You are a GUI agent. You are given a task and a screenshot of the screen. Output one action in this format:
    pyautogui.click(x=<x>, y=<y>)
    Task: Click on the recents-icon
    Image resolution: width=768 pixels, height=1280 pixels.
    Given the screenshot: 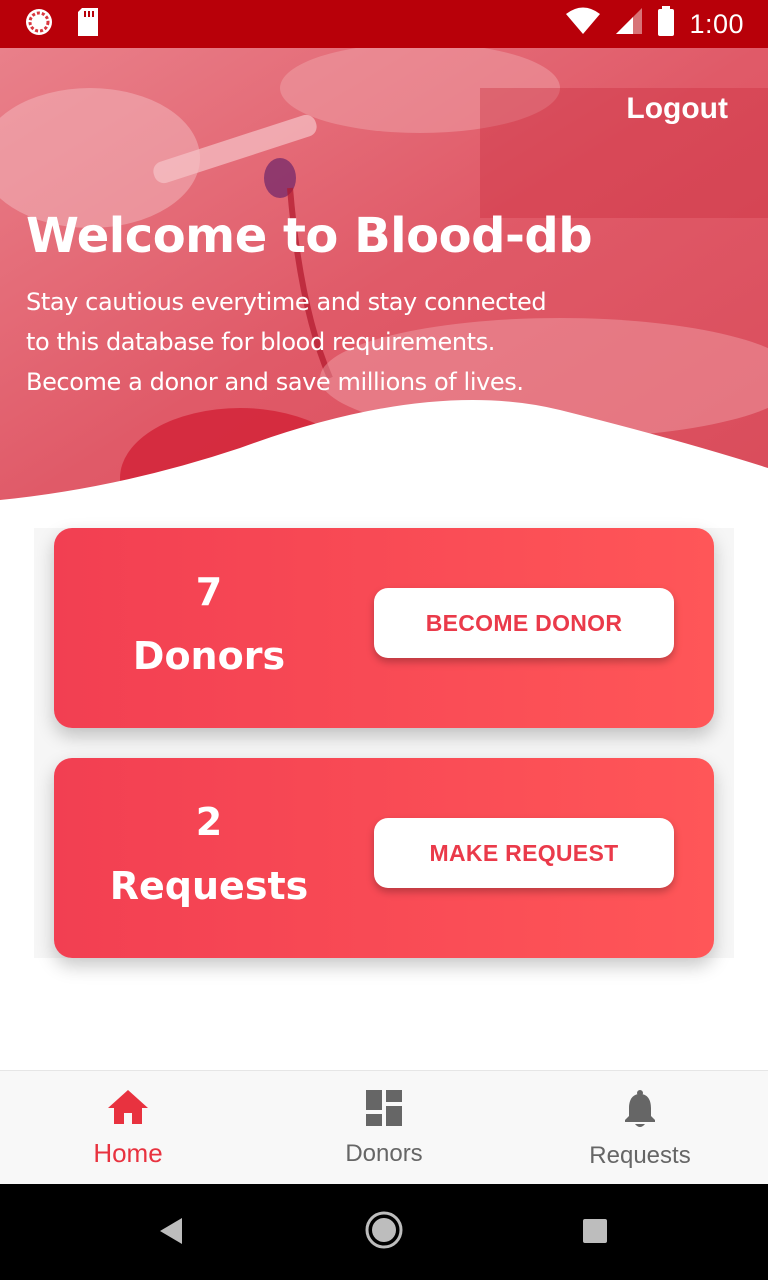 What is the action you would take?
    pyautogui.click(x=595, y=1233)
    